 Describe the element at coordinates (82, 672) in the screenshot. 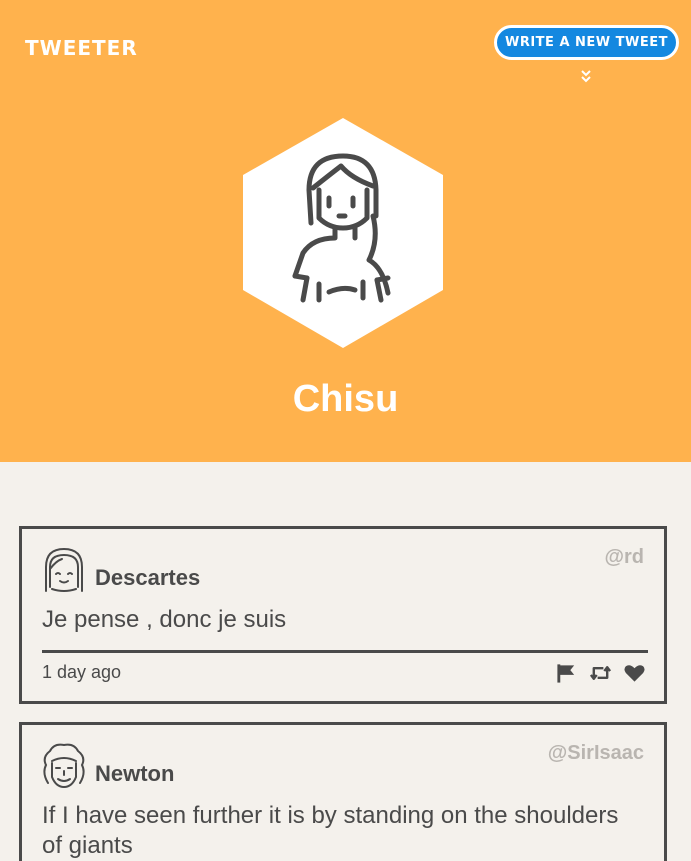

I see `tweet-timestamp: 1 day ago` at that location.